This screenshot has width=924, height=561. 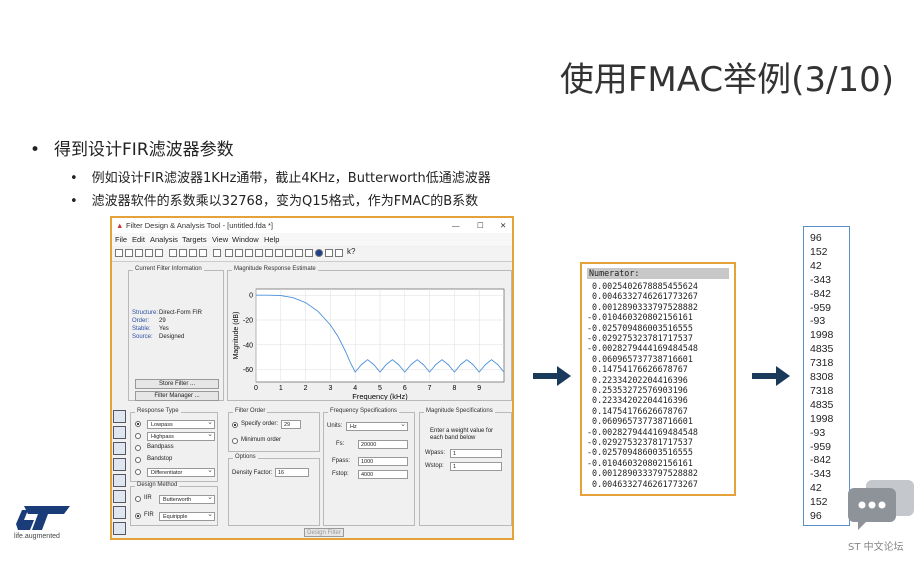 I want to click on magnitude-spec-label: Magnitude Specifications, so click(x=459, y=411).